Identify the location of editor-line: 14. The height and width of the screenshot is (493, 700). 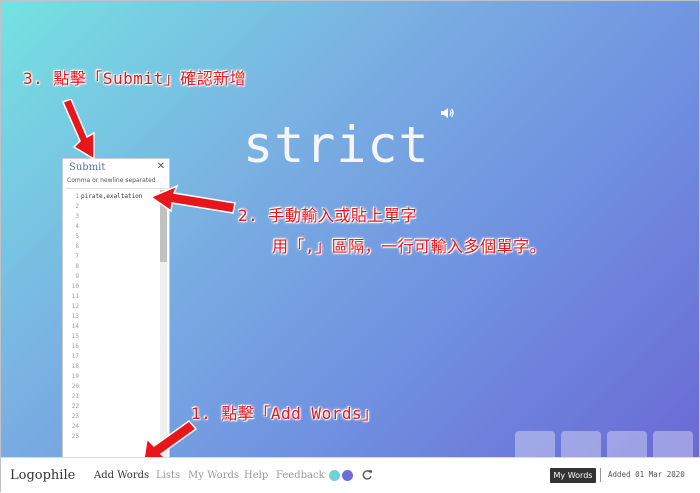
(113, 326).